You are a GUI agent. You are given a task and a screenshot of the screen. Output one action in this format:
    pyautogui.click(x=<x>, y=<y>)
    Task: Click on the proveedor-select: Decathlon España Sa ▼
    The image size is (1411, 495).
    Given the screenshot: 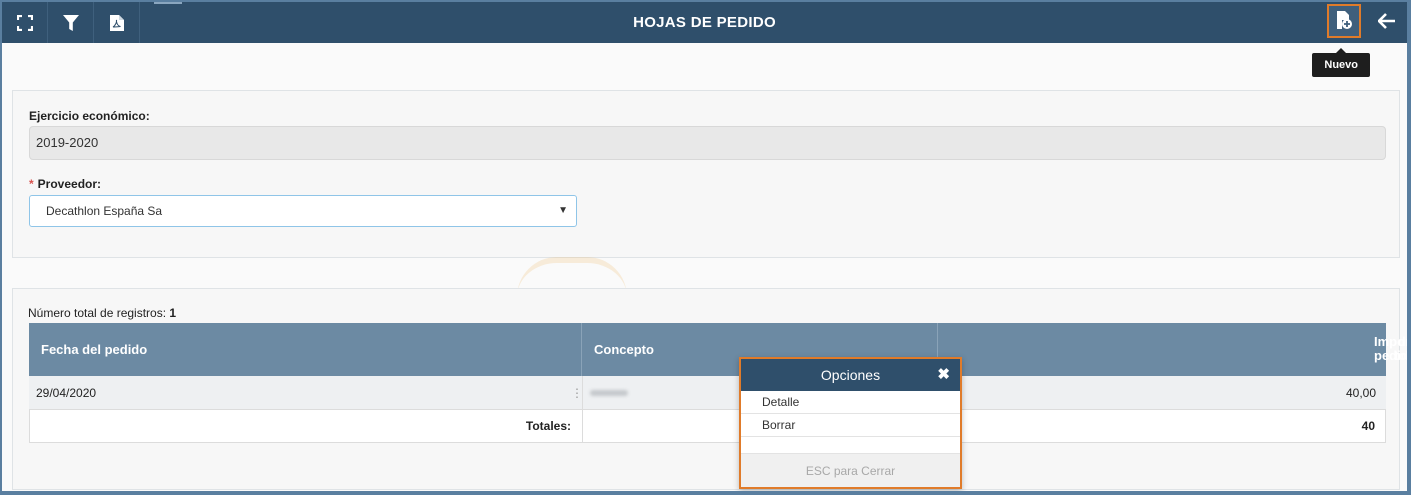 What is the action you would take?
    pyautogui.click(x=303, y=211)
    